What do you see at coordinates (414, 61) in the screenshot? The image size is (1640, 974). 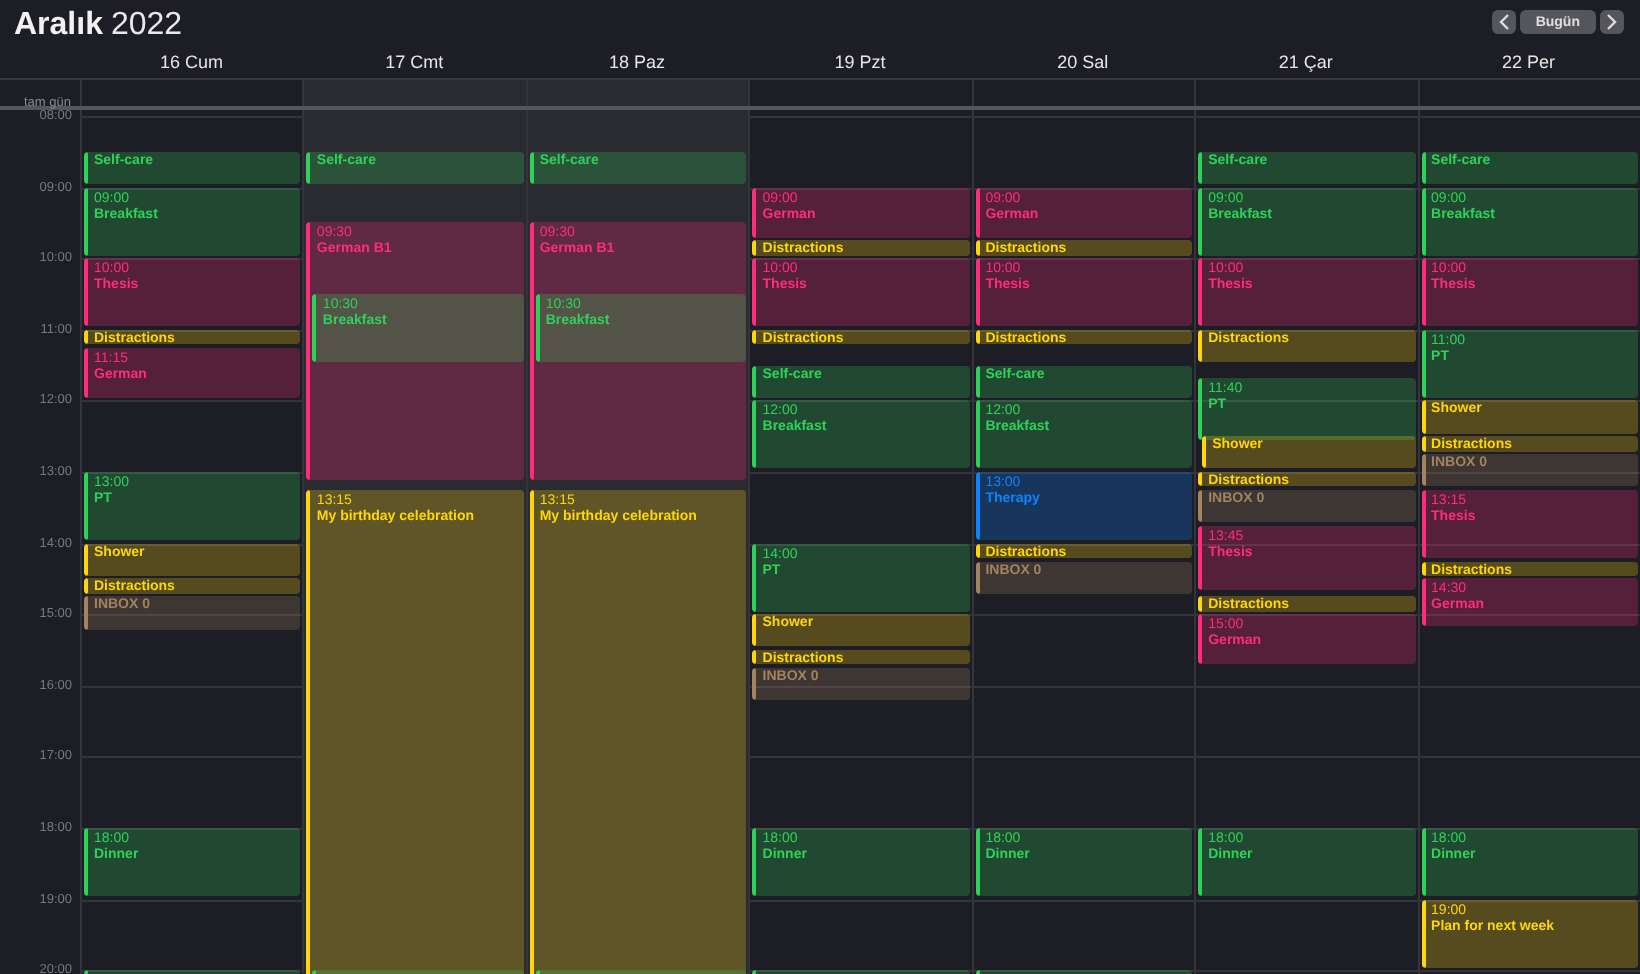 I see `day-header: 17 Cmt` at bounding box center [414, 61].